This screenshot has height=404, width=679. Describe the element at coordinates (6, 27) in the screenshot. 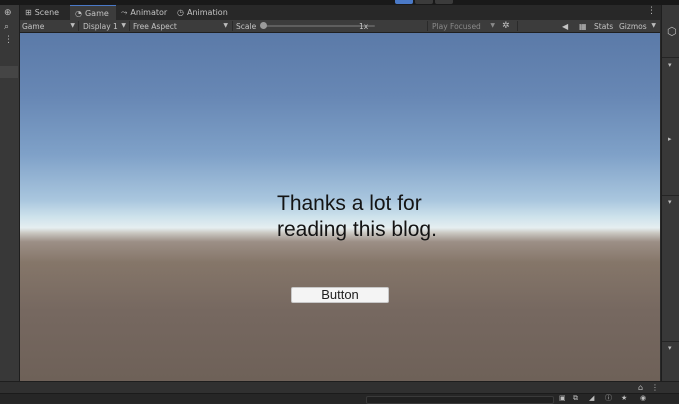

I see `search-icon: ⌕` at that location.